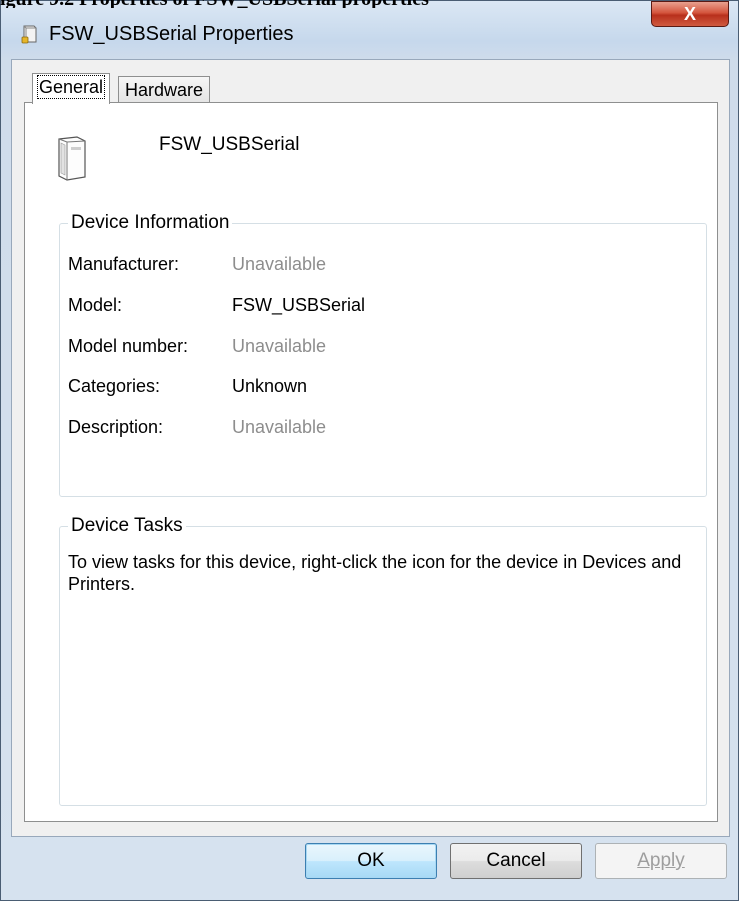 This screenshot has width=739, height=901. I want to click on model-value: FSW_USBSerial, so click(299, 305).